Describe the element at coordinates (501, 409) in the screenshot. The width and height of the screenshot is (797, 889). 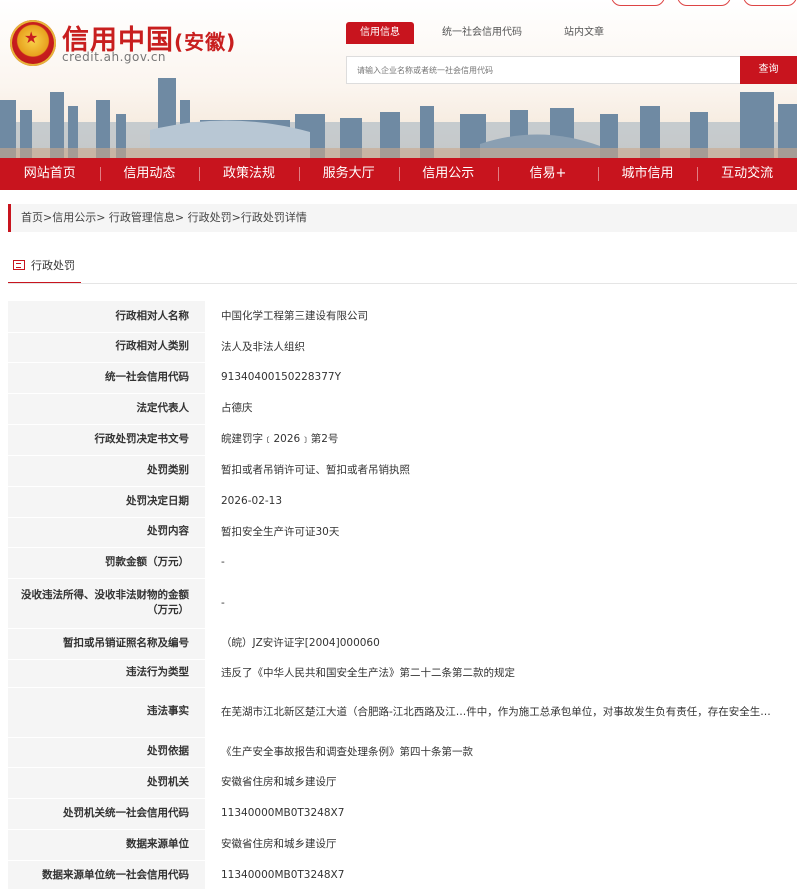
I see `row-value: 占德庆` at that location.